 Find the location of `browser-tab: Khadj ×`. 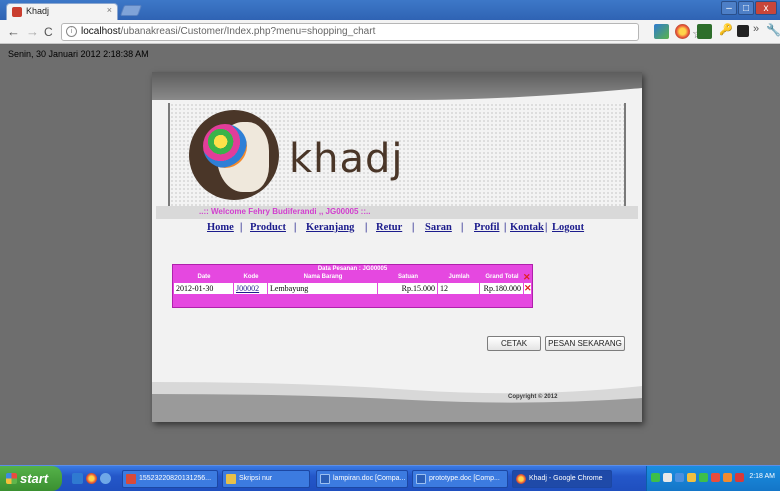

browser-tab: Khadj × is located at coordinates (62, 11).